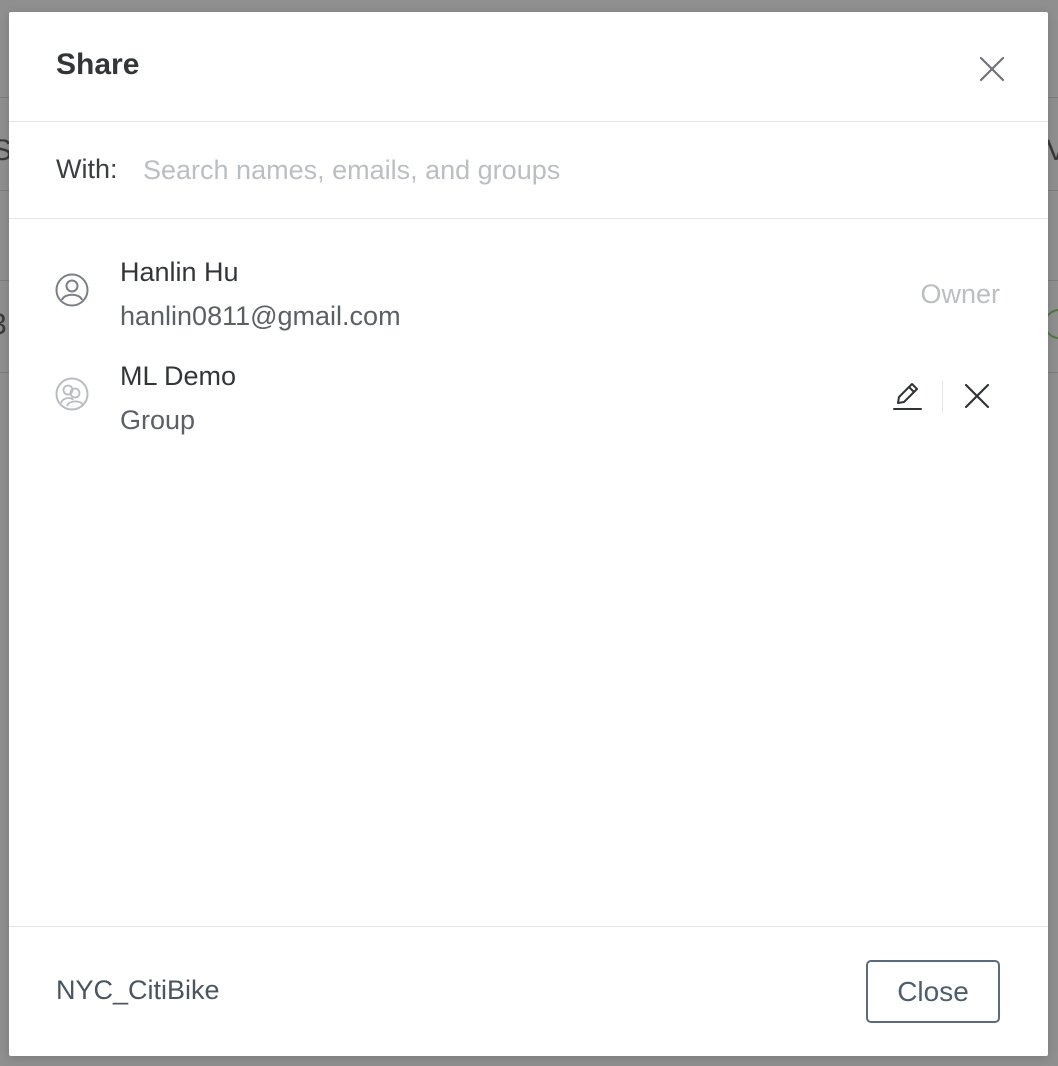 The width and height of the screenshot is (1058, 1066). I want to click on user-circle-icon, so click(72, 290).